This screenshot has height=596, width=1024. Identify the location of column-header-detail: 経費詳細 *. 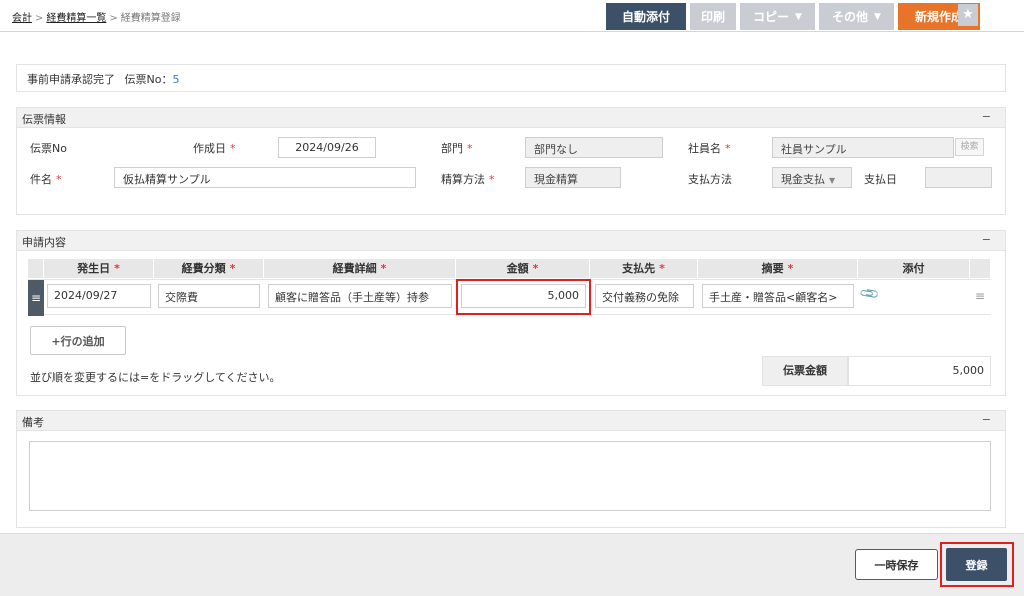
(360, 268).